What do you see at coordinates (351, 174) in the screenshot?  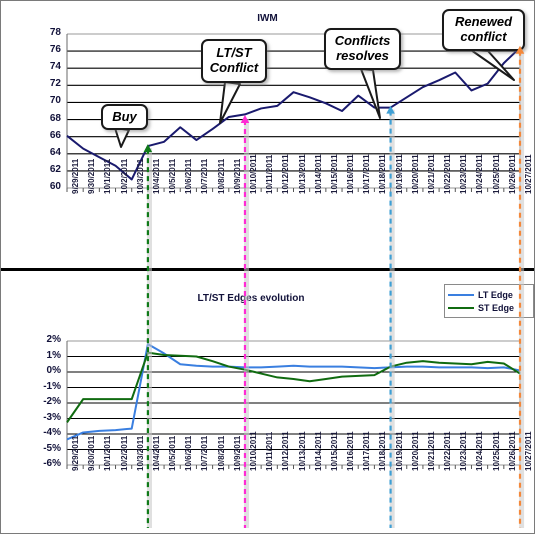 I see `iwm-x-tick: 10/16/2011` at bounding box center [351, 174].